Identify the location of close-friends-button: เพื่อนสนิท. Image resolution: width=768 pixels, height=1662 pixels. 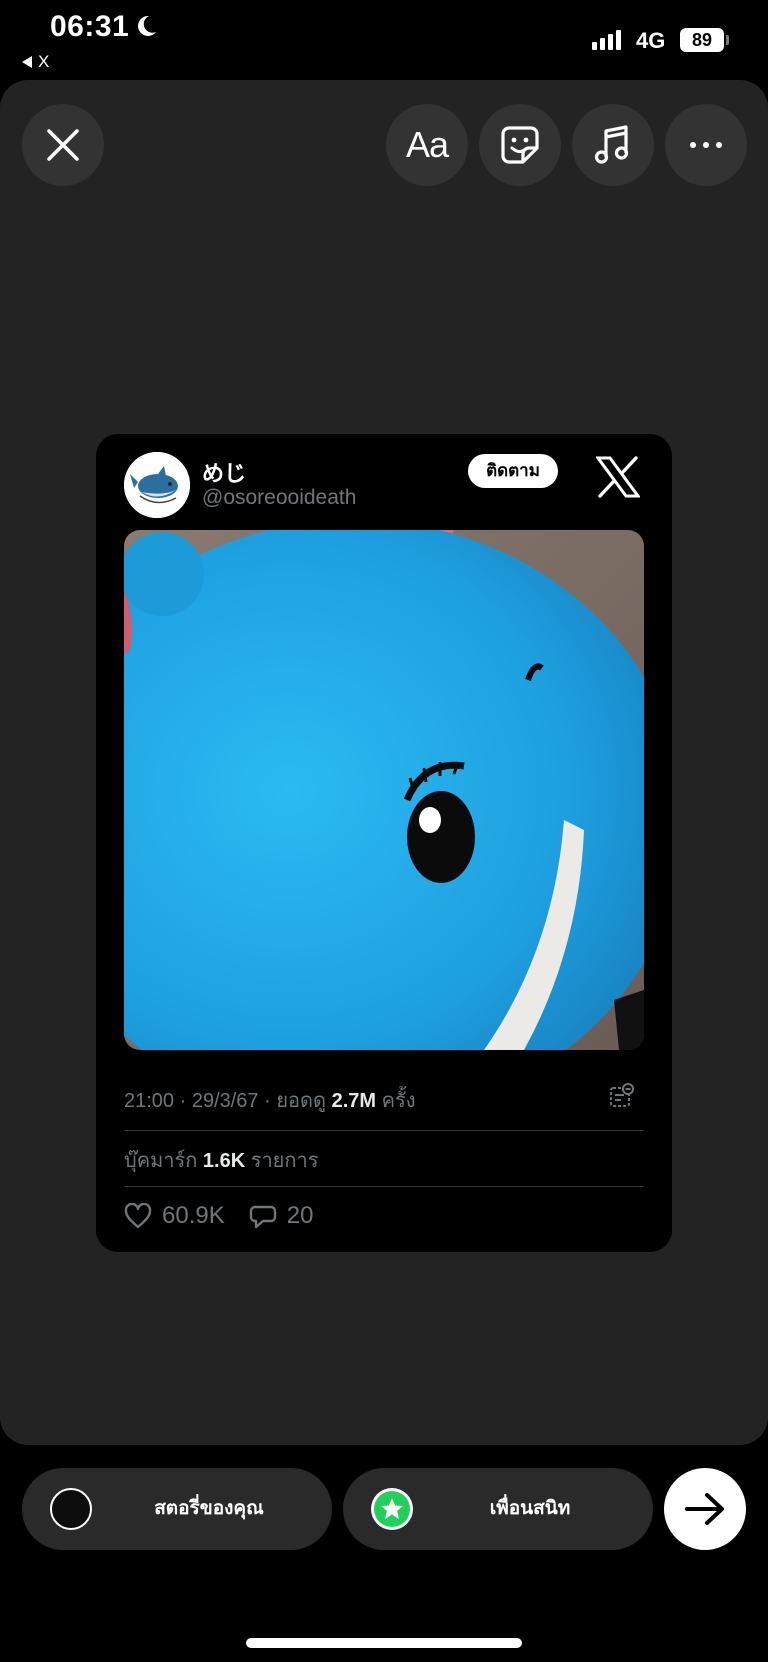
(498, 1509).